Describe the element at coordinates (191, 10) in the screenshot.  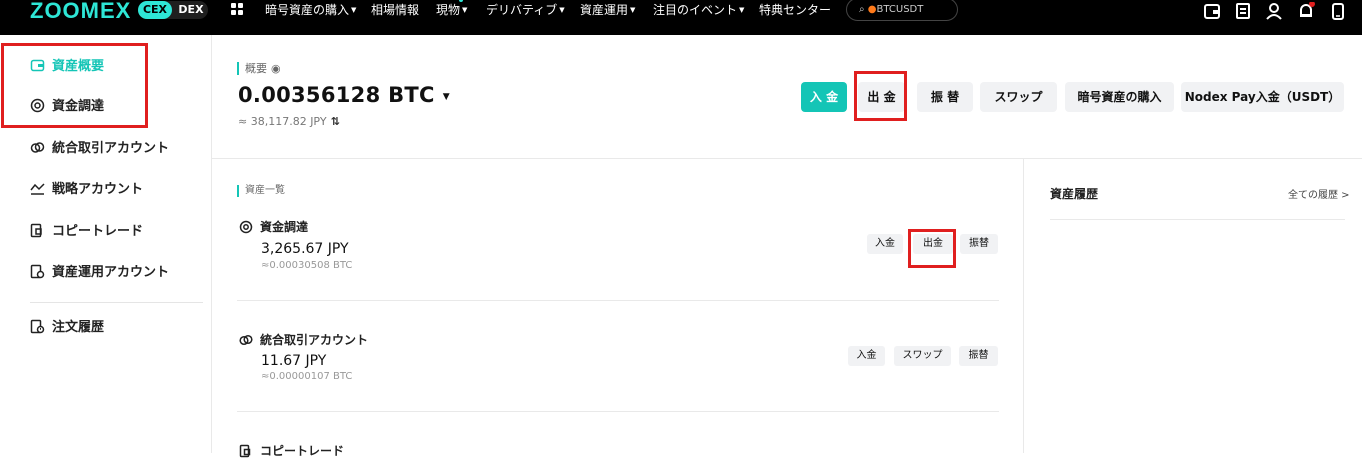
I see `dex-tab: DEX` at that location.